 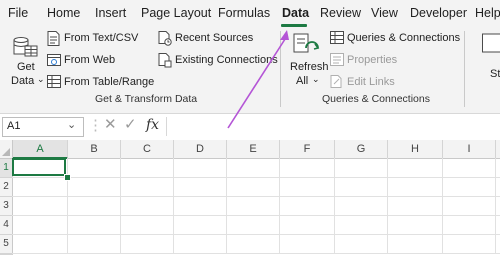 What do you see at coordinates (101, 38) in the screenshot?
I see `from-text-csv-label: From Text/CSV` at bounding box center [101, 38].